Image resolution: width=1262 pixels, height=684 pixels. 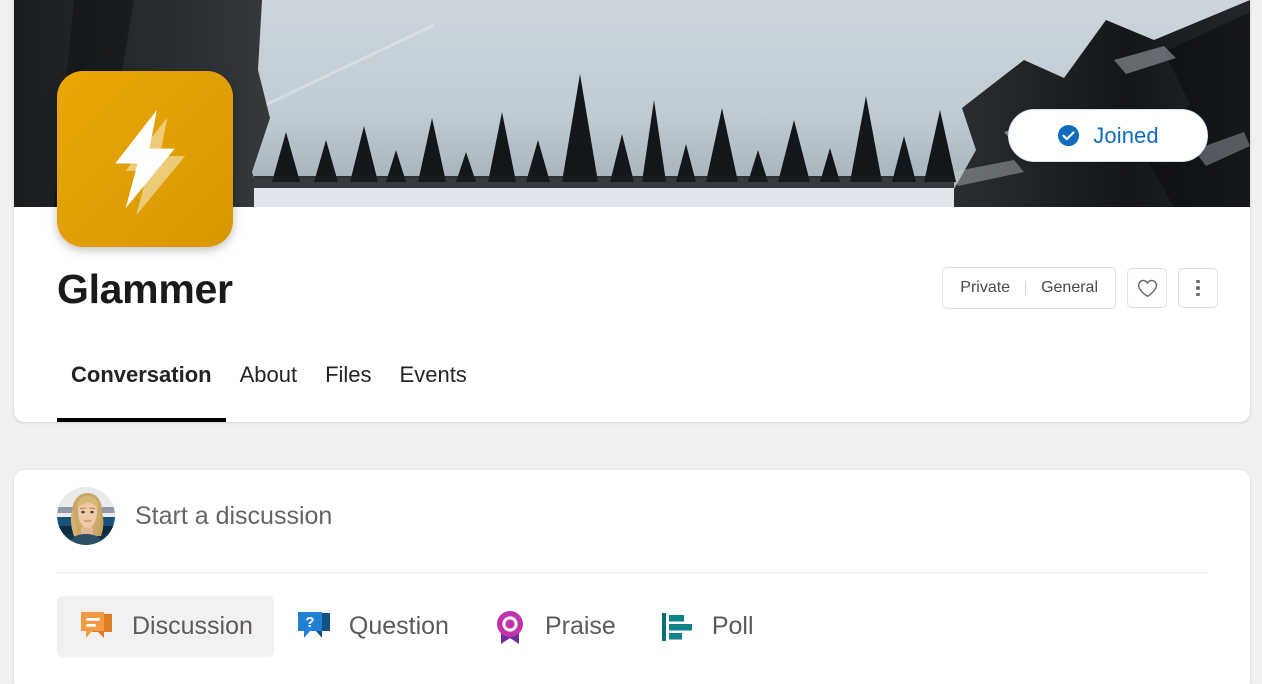 I want to click on poll-bars-icon, so click(x=676, y=626).